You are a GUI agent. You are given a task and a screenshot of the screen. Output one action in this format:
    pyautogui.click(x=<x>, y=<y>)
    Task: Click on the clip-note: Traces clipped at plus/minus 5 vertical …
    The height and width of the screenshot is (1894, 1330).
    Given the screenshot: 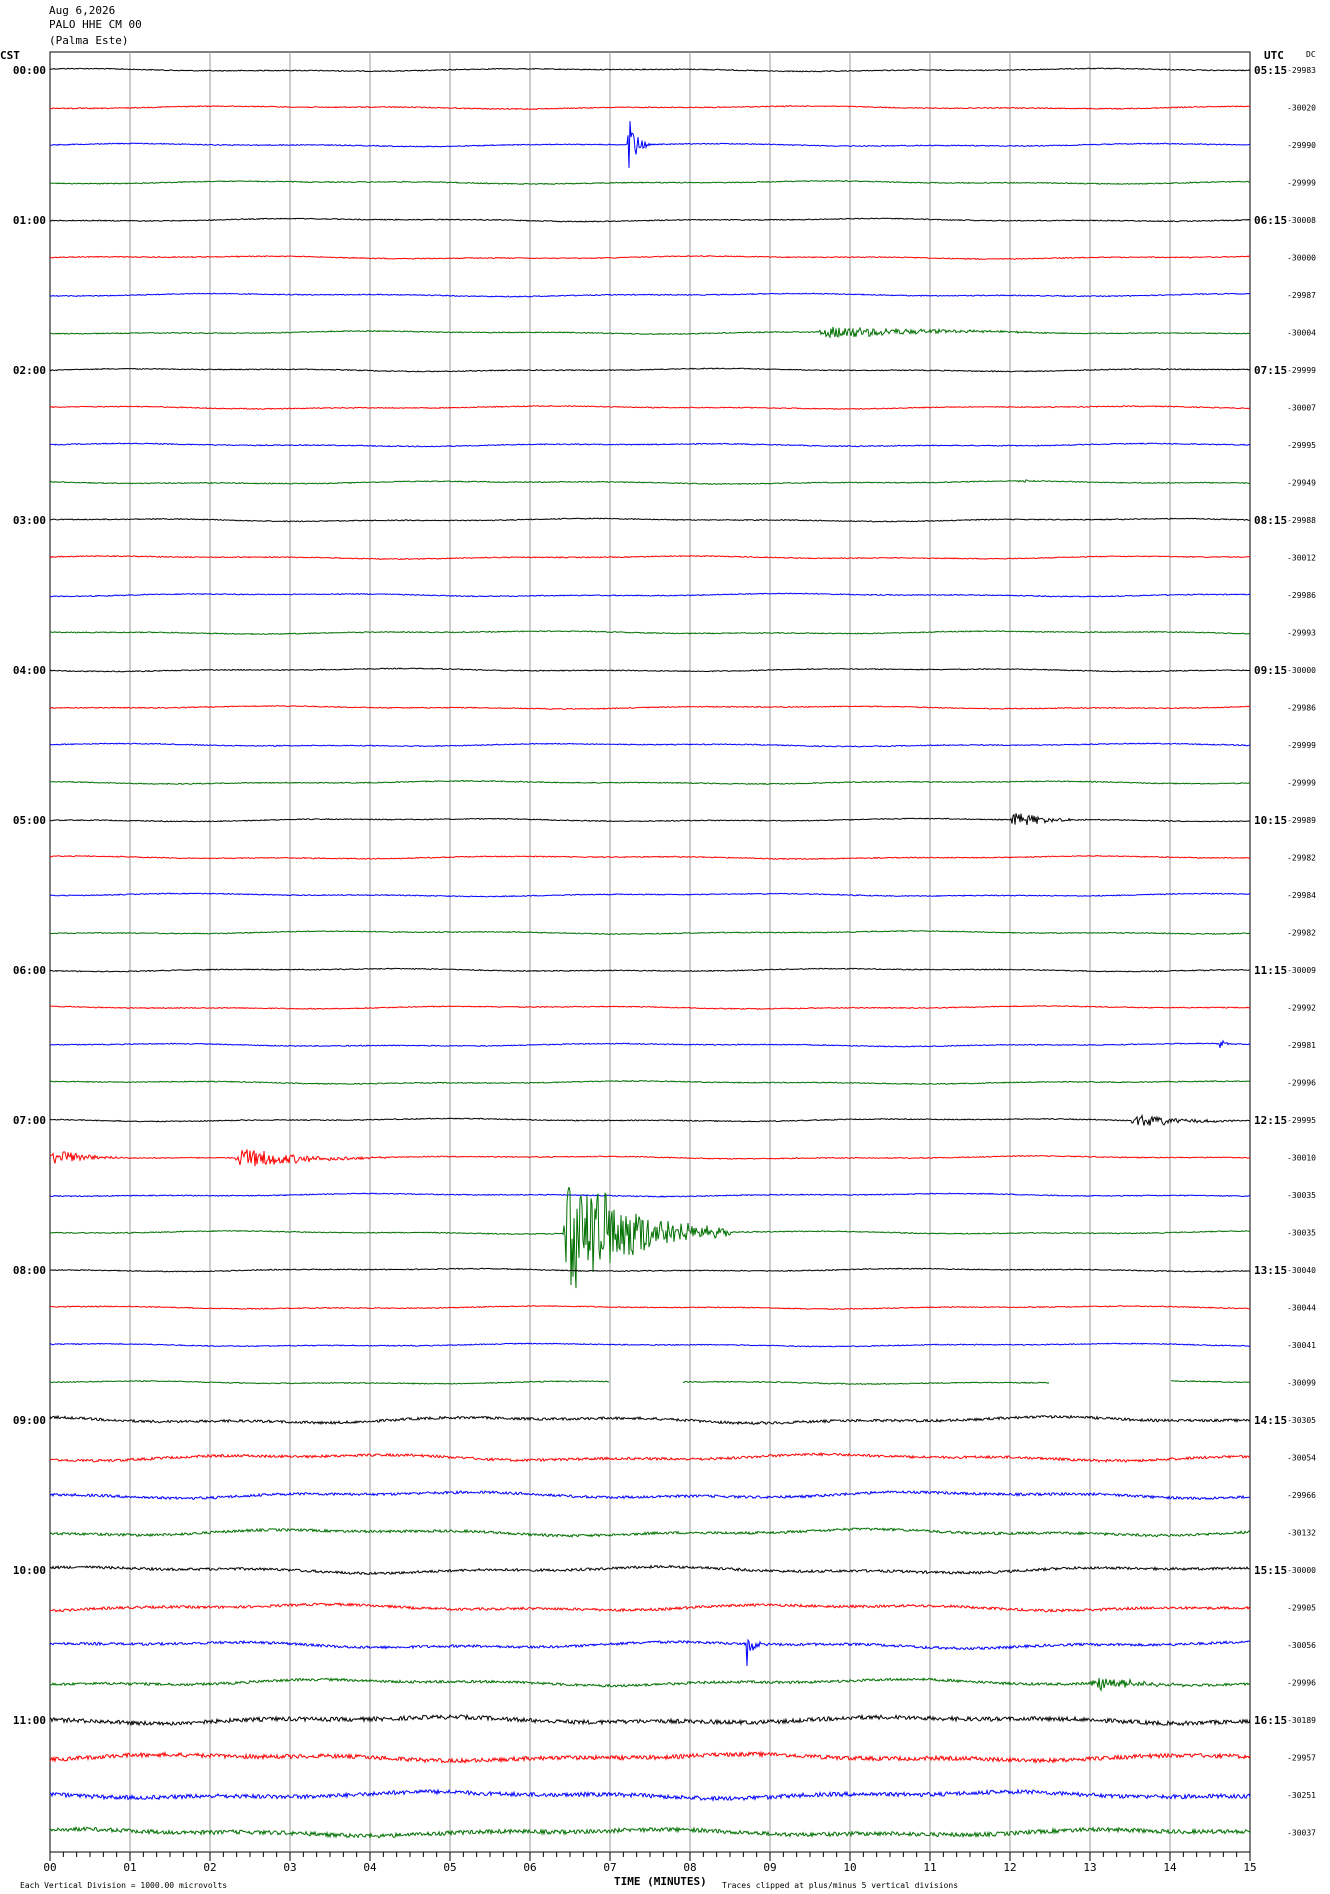 What is the action you would take?
    pyautogui.click(x=840, y=1885)
    